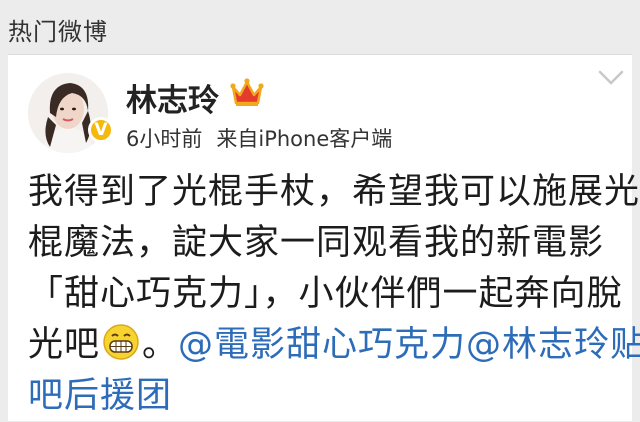 The width and height of the screenshot is (640, 422). I want to click on content-text: 。, so click(160, 345).